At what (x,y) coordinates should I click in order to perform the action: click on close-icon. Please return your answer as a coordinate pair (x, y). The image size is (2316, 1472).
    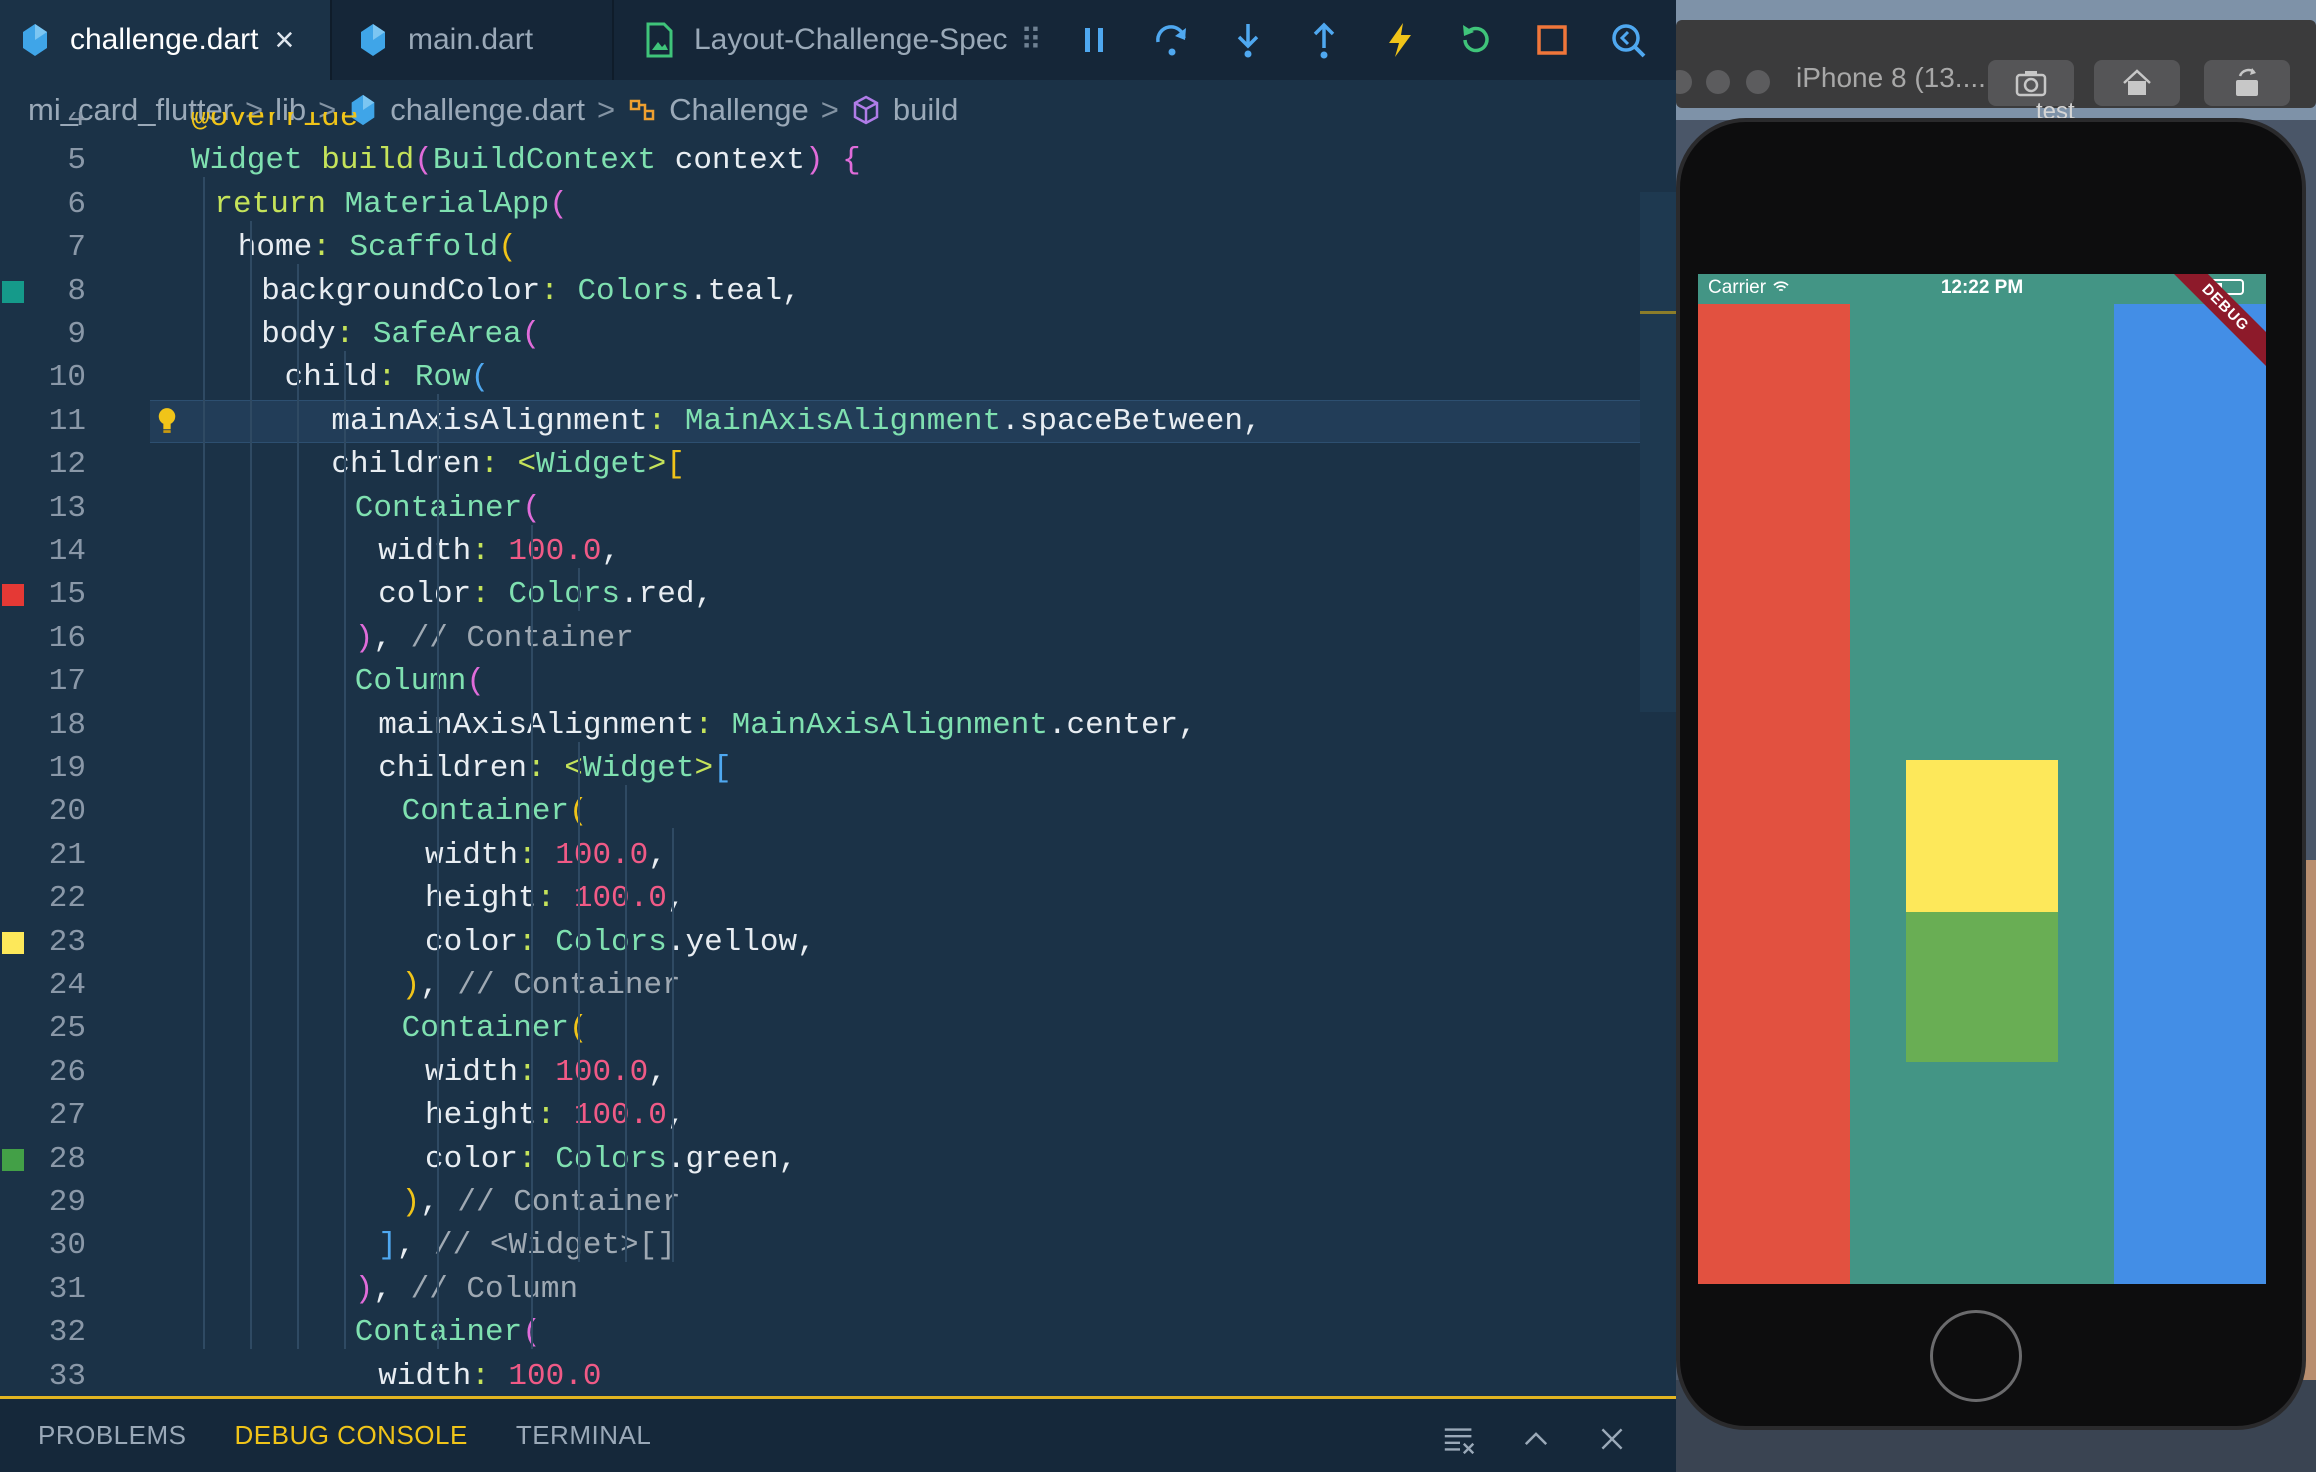
    Looking at the image, I should click on (1612, 1439).